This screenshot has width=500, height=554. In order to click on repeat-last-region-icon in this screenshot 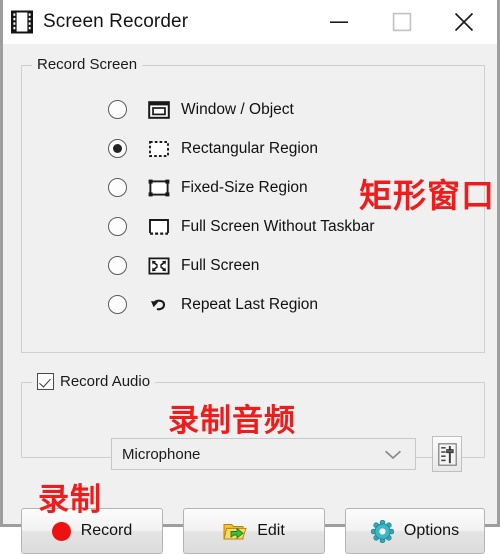, I will do `click(158, 304)`.